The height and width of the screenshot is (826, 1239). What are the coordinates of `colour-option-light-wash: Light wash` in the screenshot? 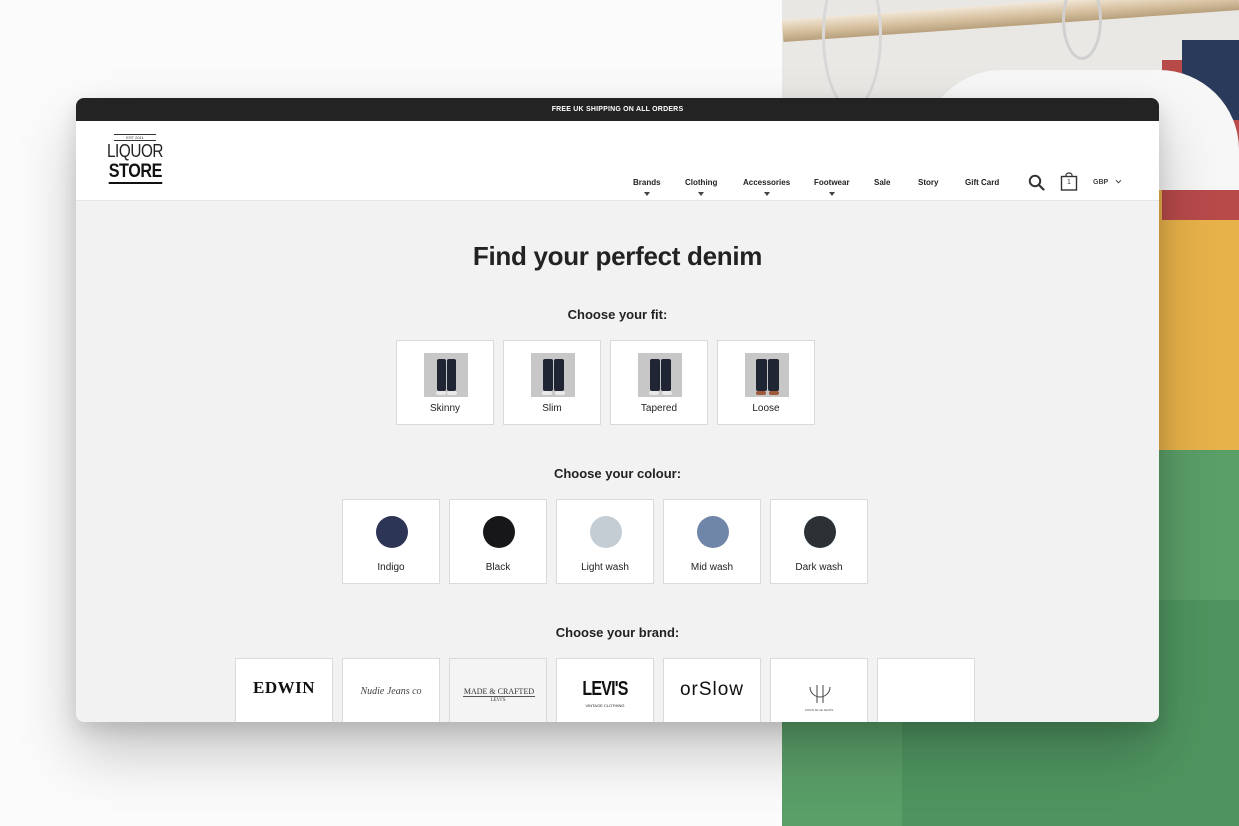 It's located at (605, 541).